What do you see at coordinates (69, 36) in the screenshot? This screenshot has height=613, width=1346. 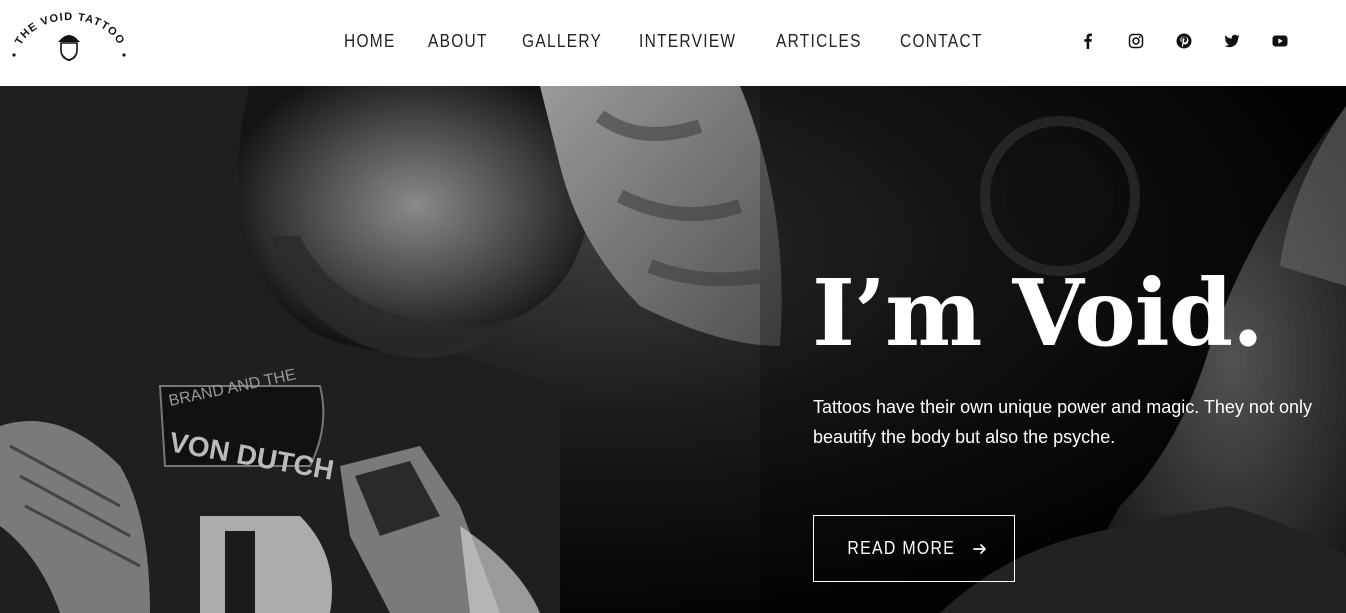 I see `logo-icon: THE VOID TATTOO` at bounding box center [69, 36].